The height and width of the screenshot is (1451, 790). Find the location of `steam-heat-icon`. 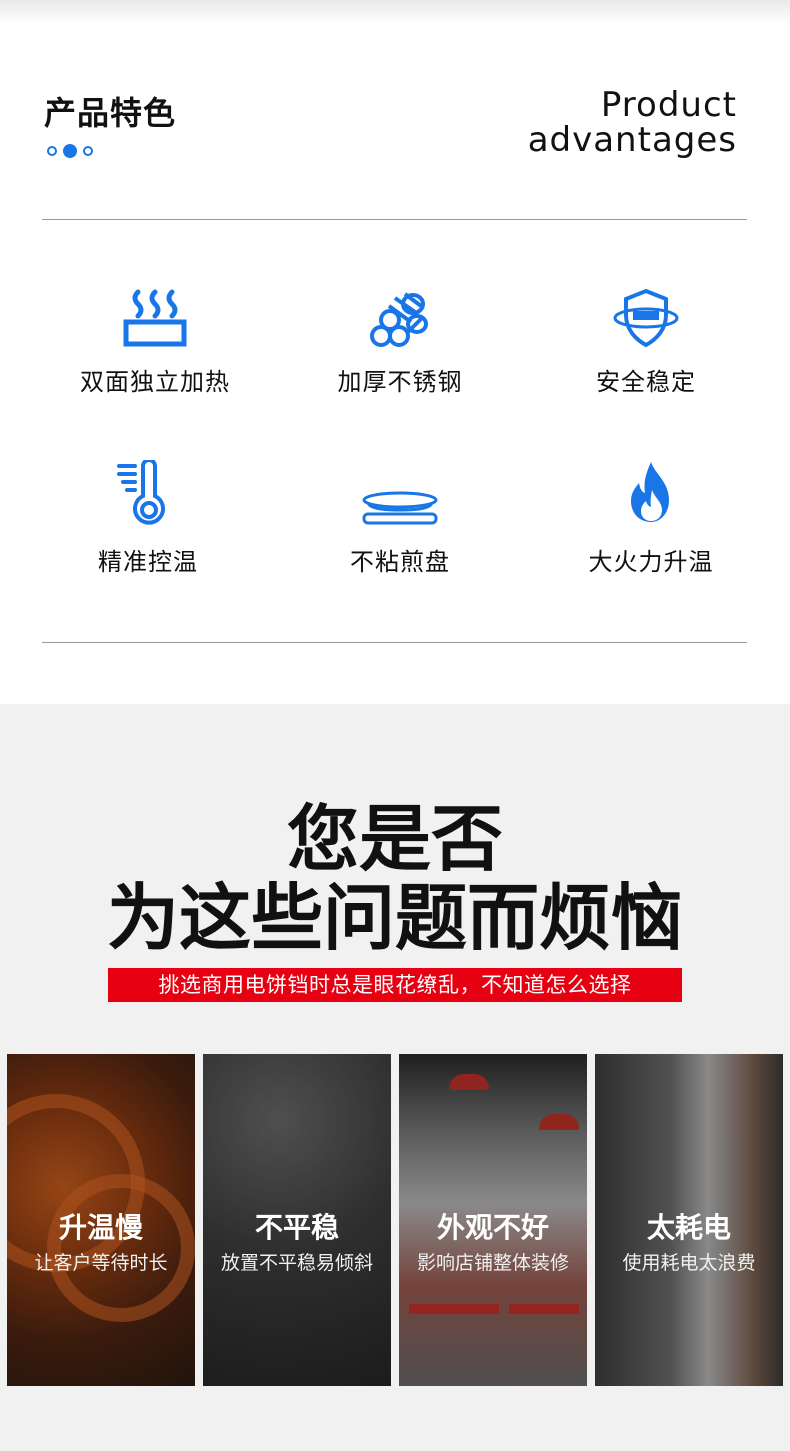

steam-heat-icon is located at coordinates (155, 318).